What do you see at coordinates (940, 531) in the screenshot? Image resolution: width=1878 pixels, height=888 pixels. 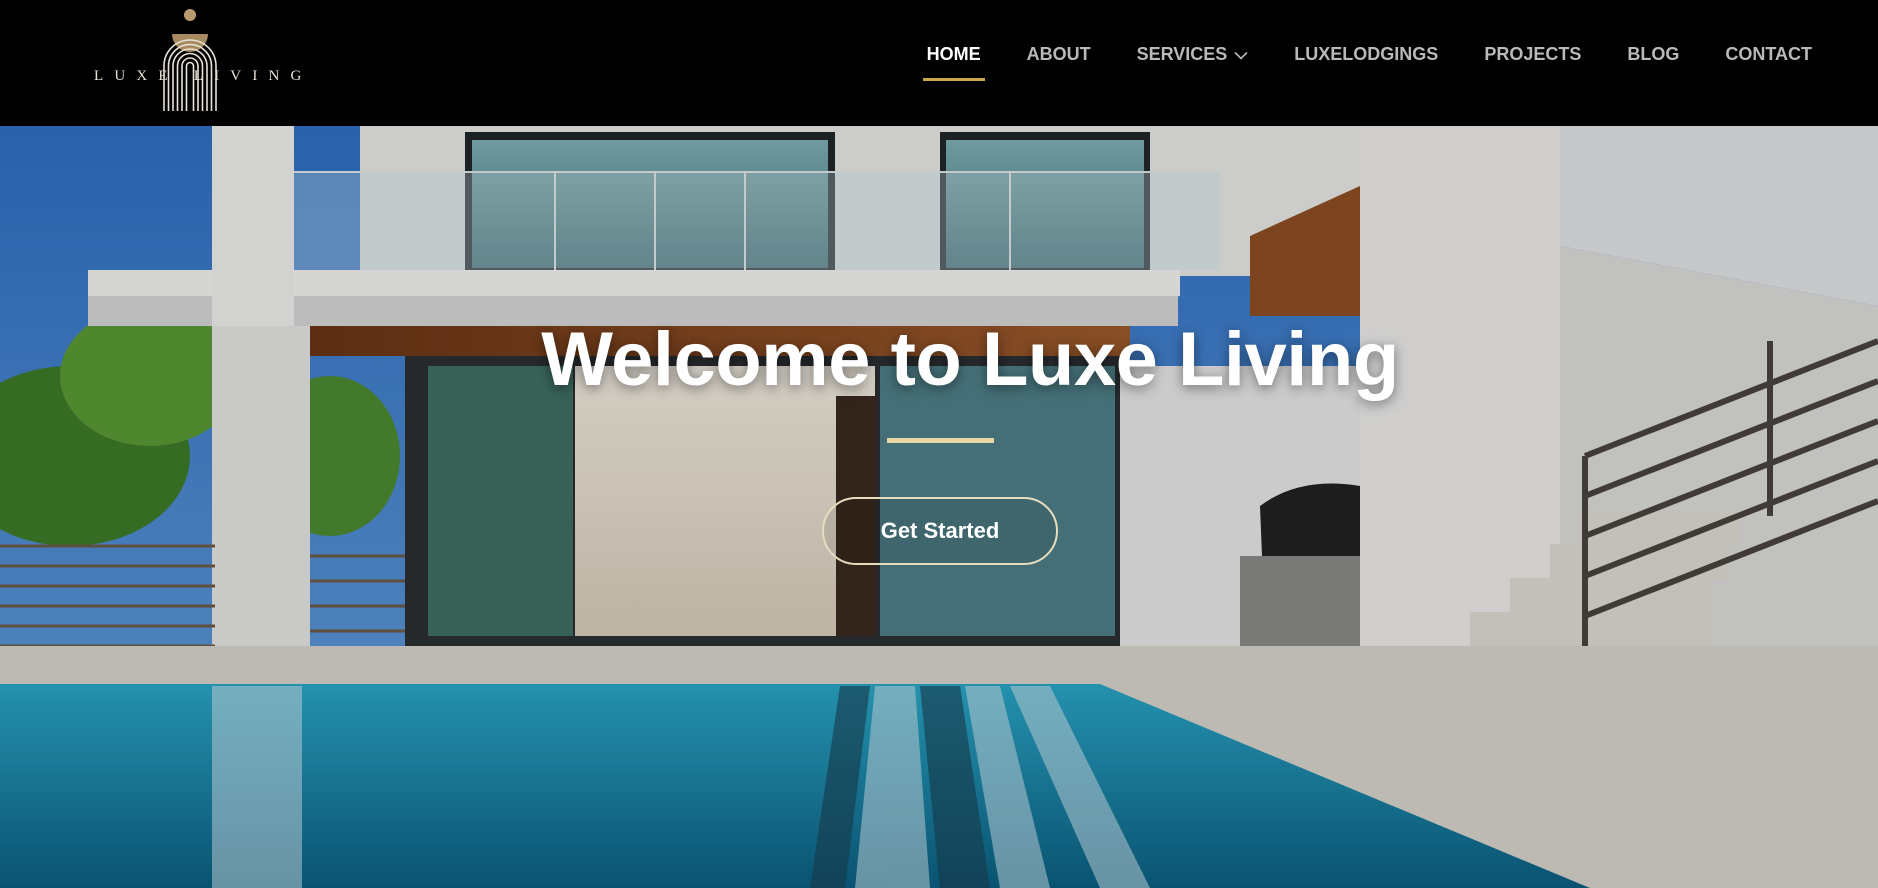 I see `get-started-button: Get Started` at bounding box center [940, 531].